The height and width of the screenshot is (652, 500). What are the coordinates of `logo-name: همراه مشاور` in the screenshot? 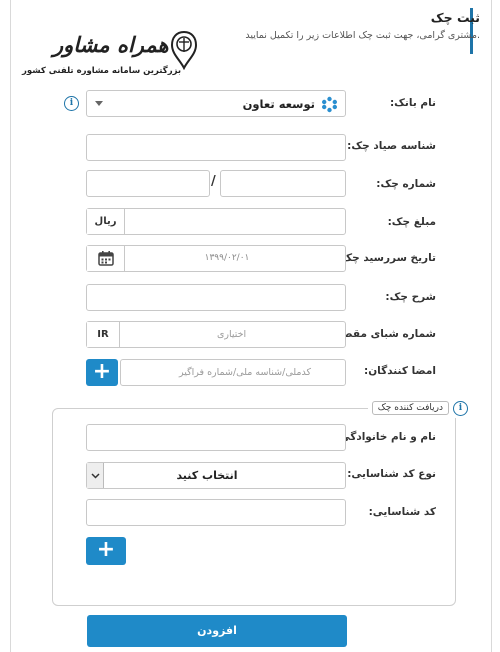 It's located at (111, 44).